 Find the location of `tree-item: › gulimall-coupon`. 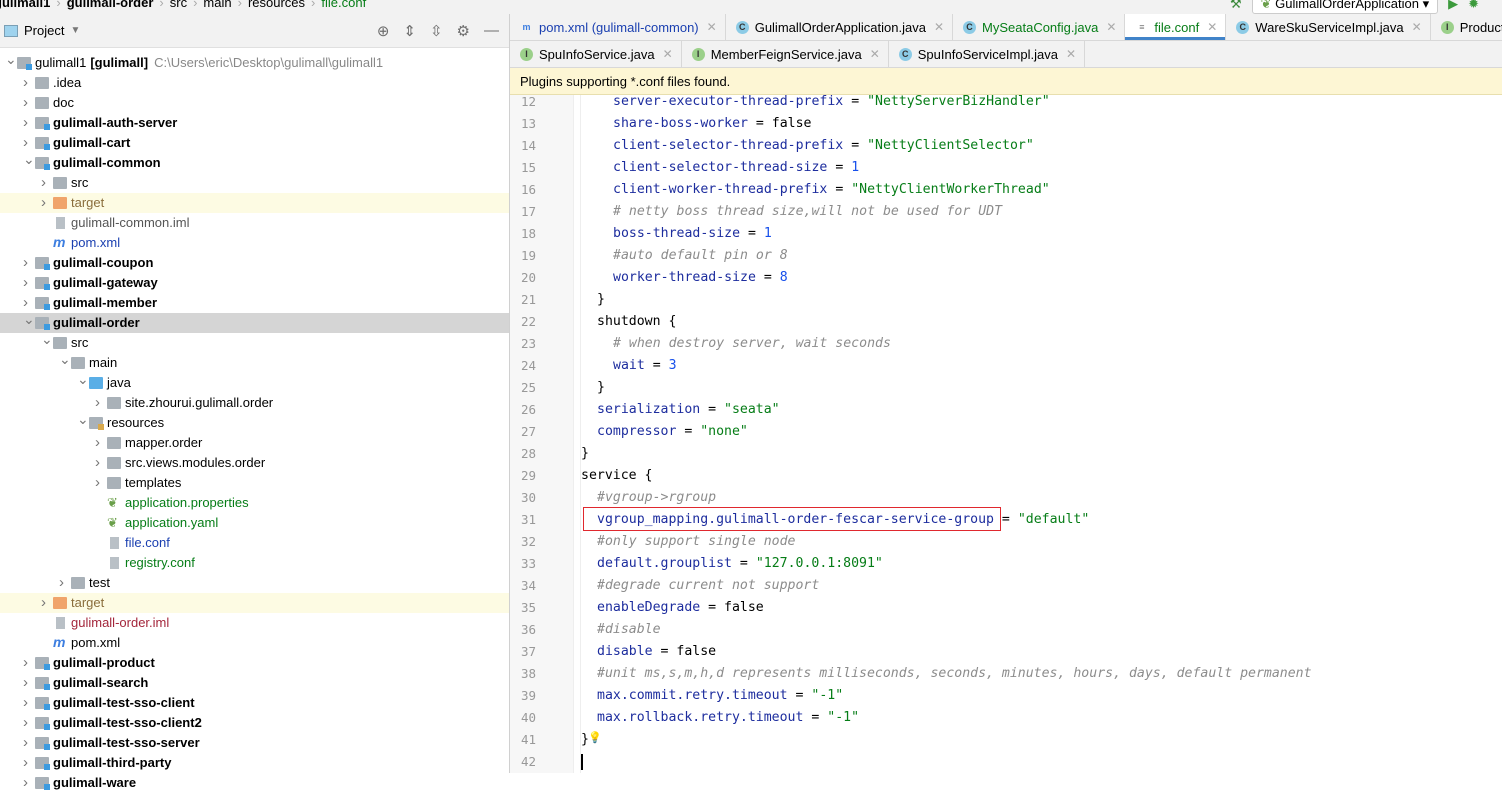

tree-item: › gulimall-coupon is located at coordinates (254, 263).